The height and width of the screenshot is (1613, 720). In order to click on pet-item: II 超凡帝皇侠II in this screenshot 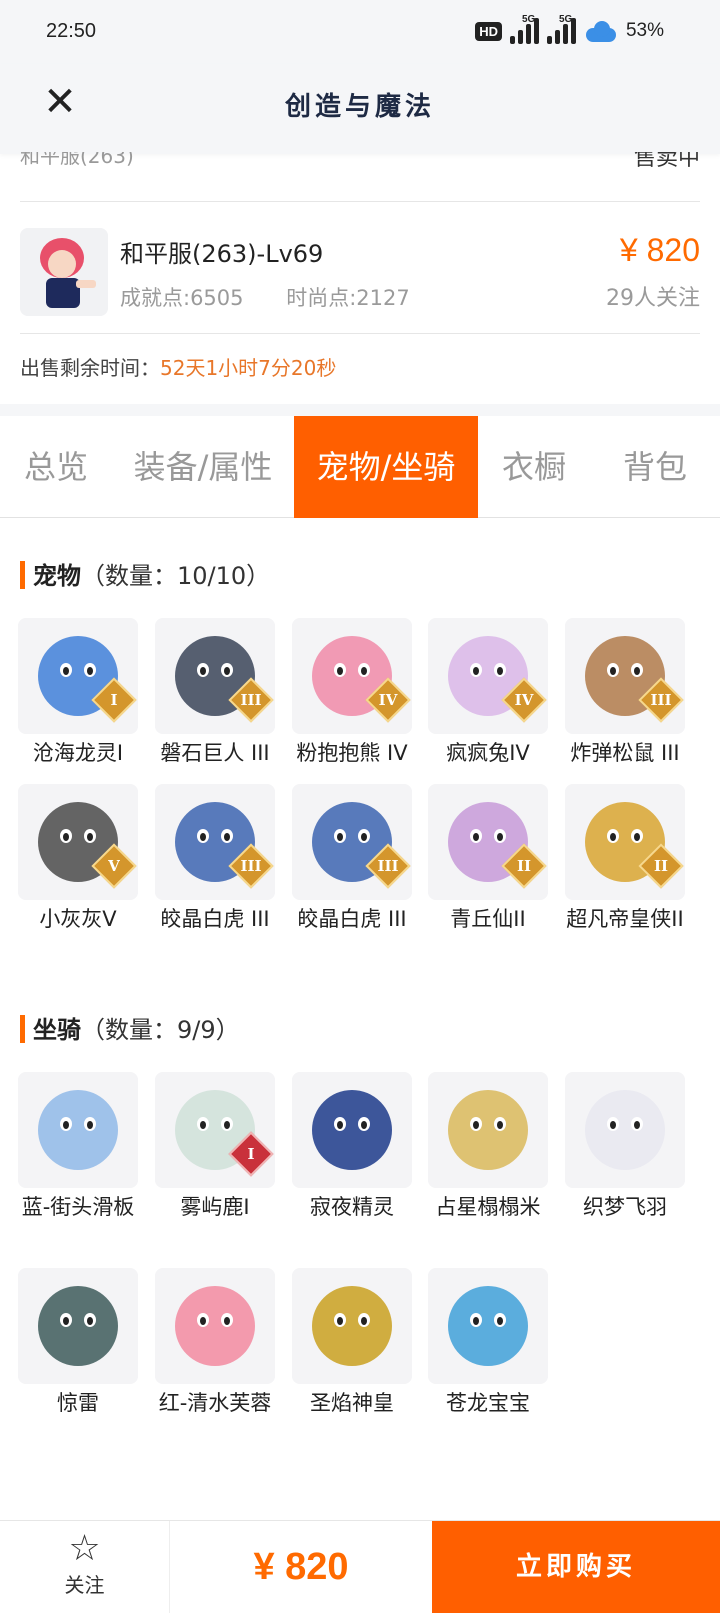, I will do `click(625, 859)`.